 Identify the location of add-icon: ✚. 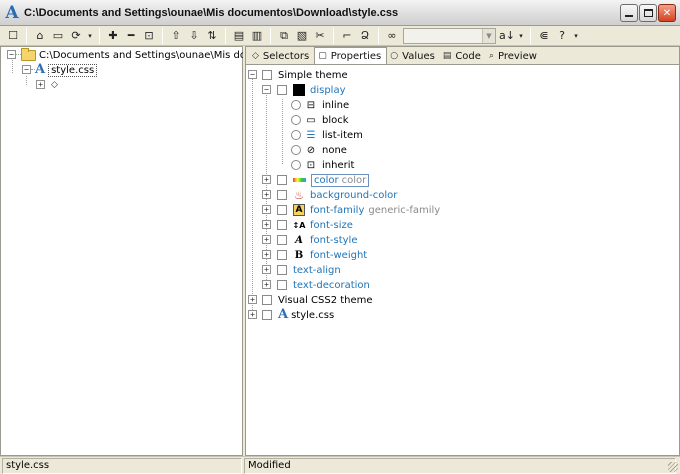
(113, 36).